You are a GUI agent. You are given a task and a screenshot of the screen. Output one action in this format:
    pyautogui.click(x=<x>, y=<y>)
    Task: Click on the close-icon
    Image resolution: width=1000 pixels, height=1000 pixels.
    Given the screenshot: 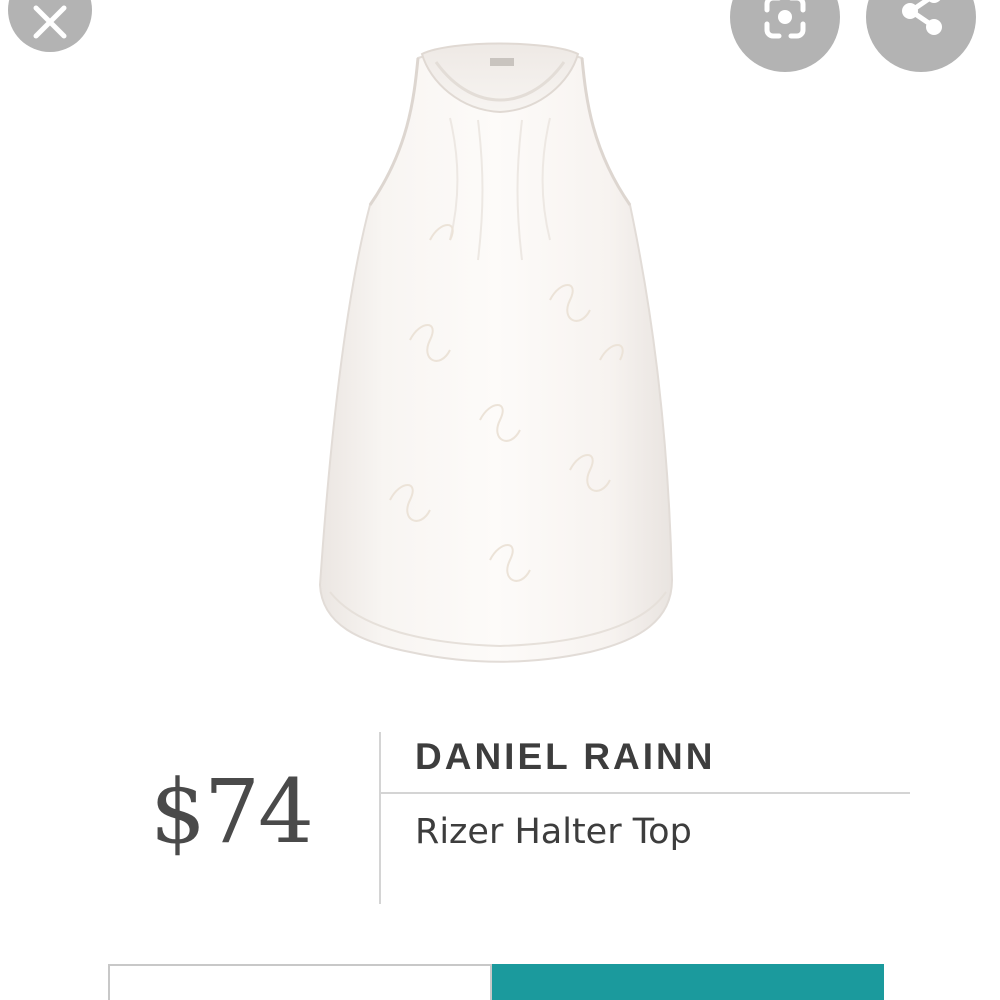 What is the action you would take?
    pyautogui.click(x=50, y=22)
    